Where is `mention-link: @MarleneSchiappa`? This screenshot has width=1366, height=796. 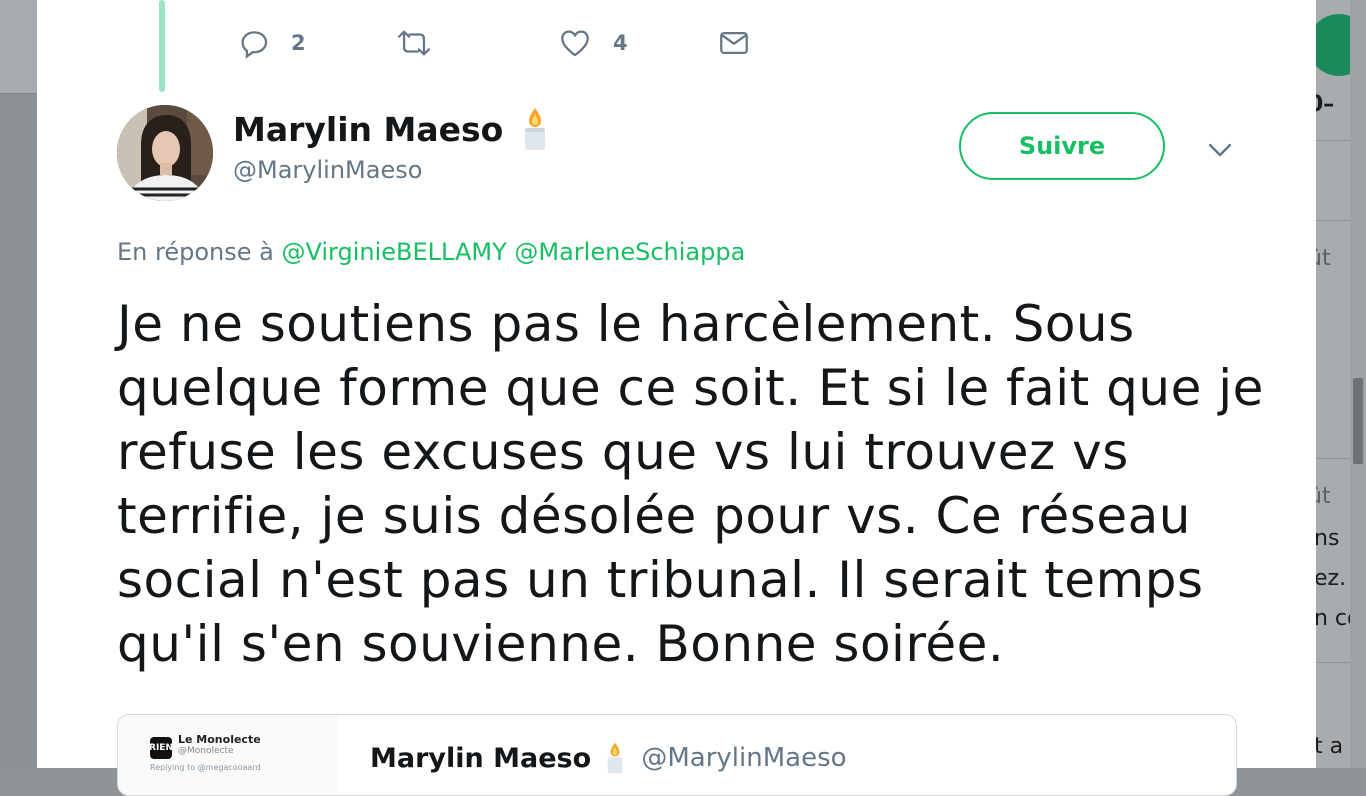
mention-link: @MarleneSchiappa is located at coordinates (629, 252).